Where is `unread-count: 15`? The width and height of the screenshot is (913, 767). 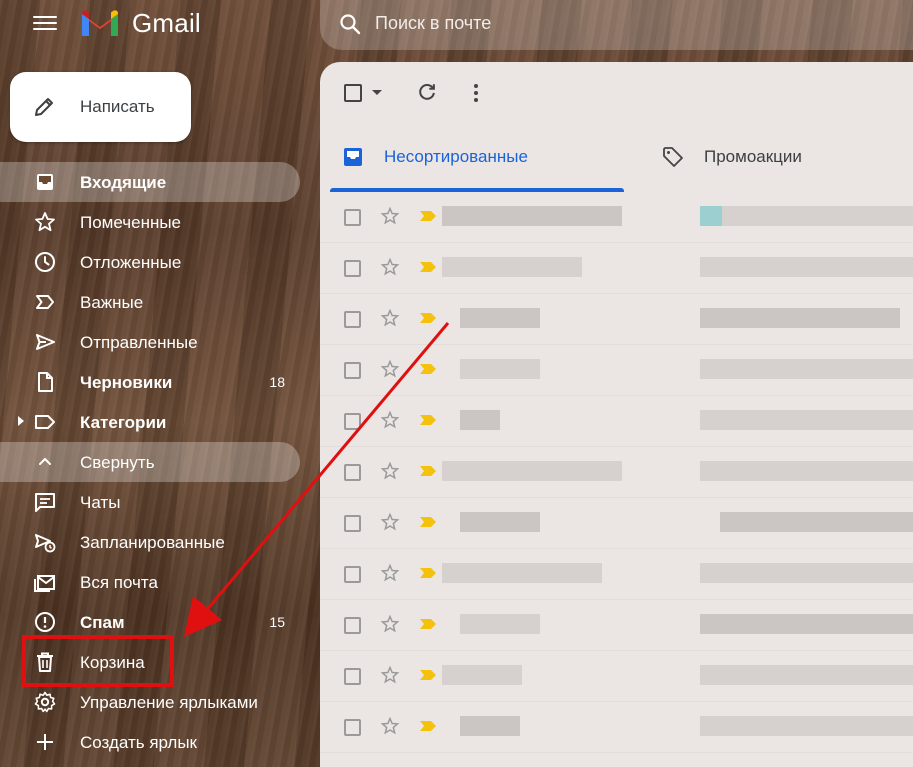
unread-count: 15 is located at coordinates (277, 622).